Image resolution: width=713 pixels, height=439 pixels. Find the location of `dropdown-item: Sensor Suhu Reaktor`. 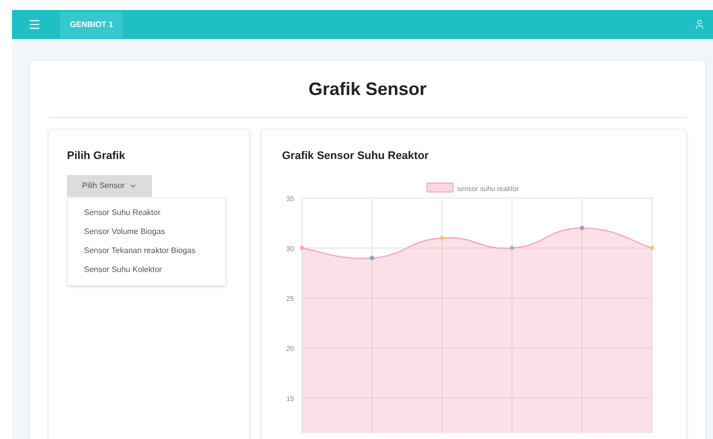

dropdown-item: Sensor Suhu Reaktor is located at coordinates (146, 213).